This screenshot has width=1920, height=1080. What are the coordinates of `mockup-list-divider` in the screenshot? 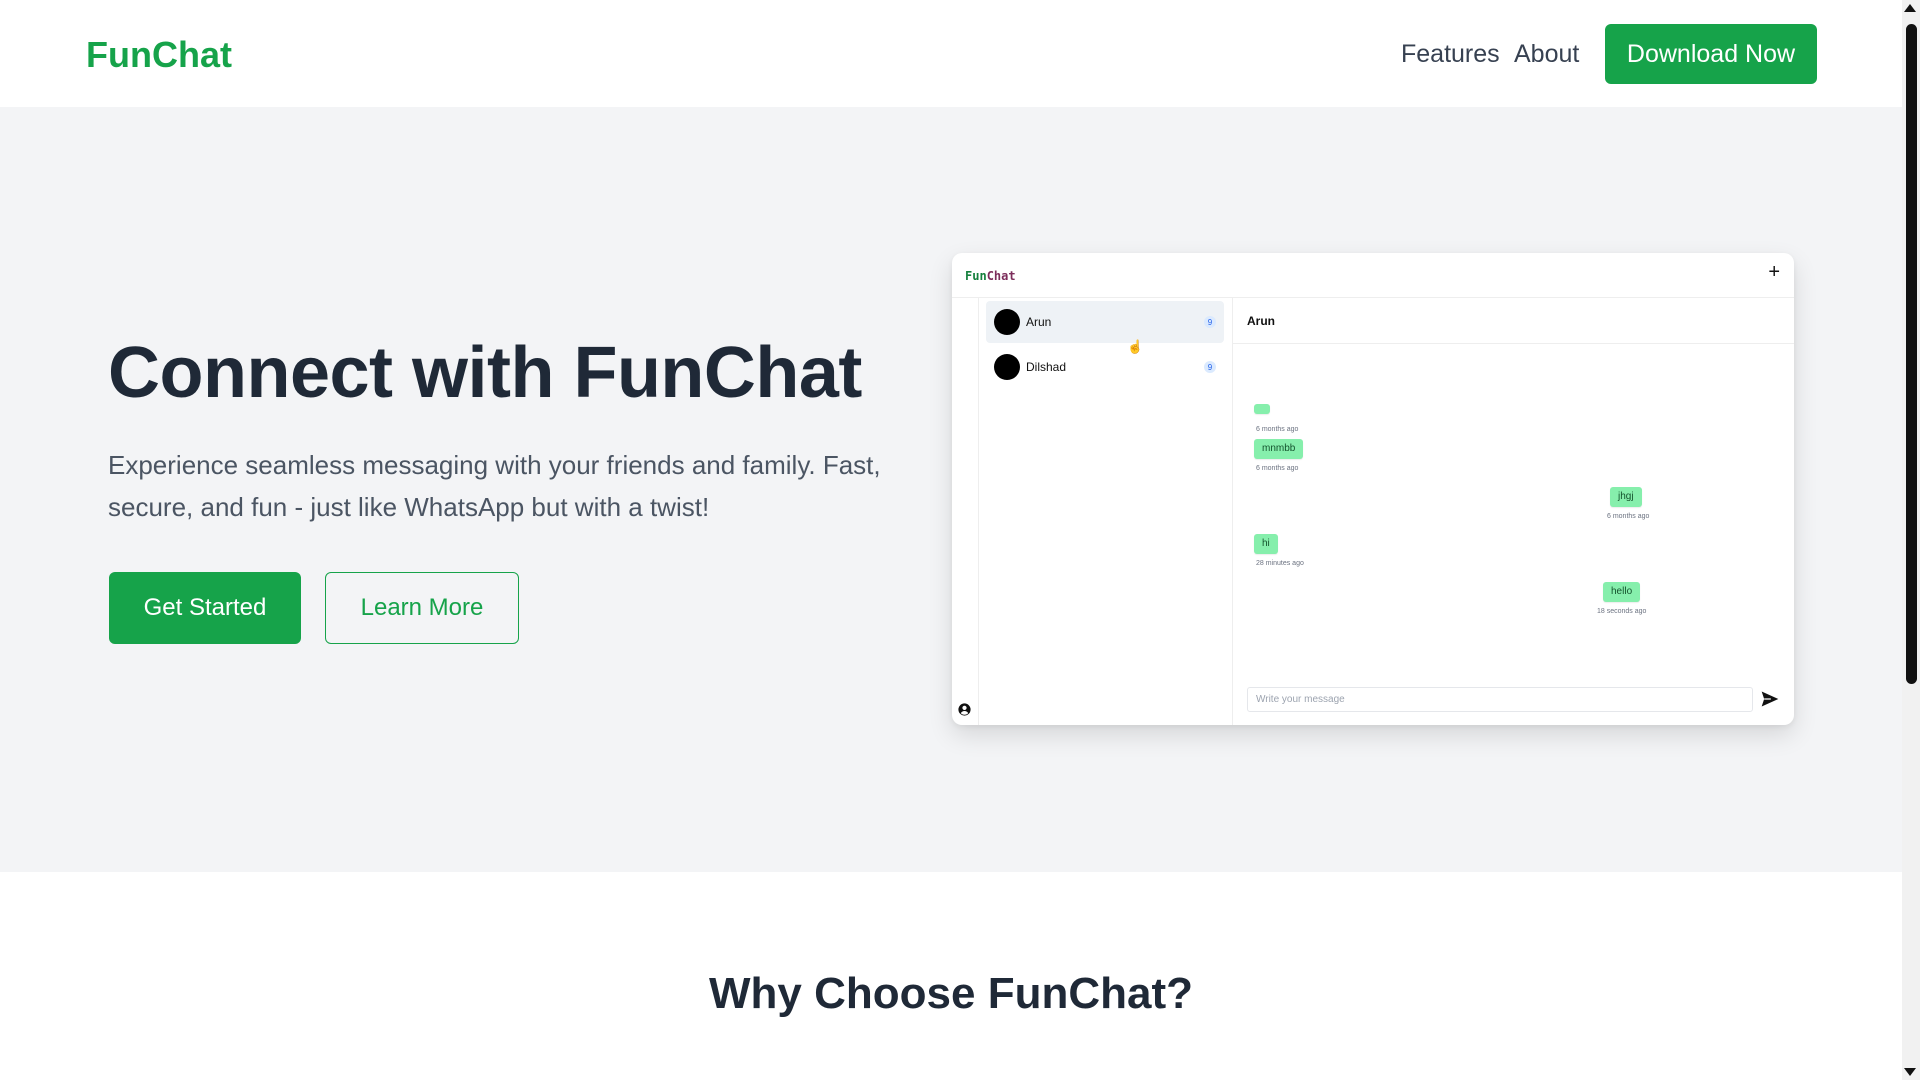 It's located at (1232, 511).